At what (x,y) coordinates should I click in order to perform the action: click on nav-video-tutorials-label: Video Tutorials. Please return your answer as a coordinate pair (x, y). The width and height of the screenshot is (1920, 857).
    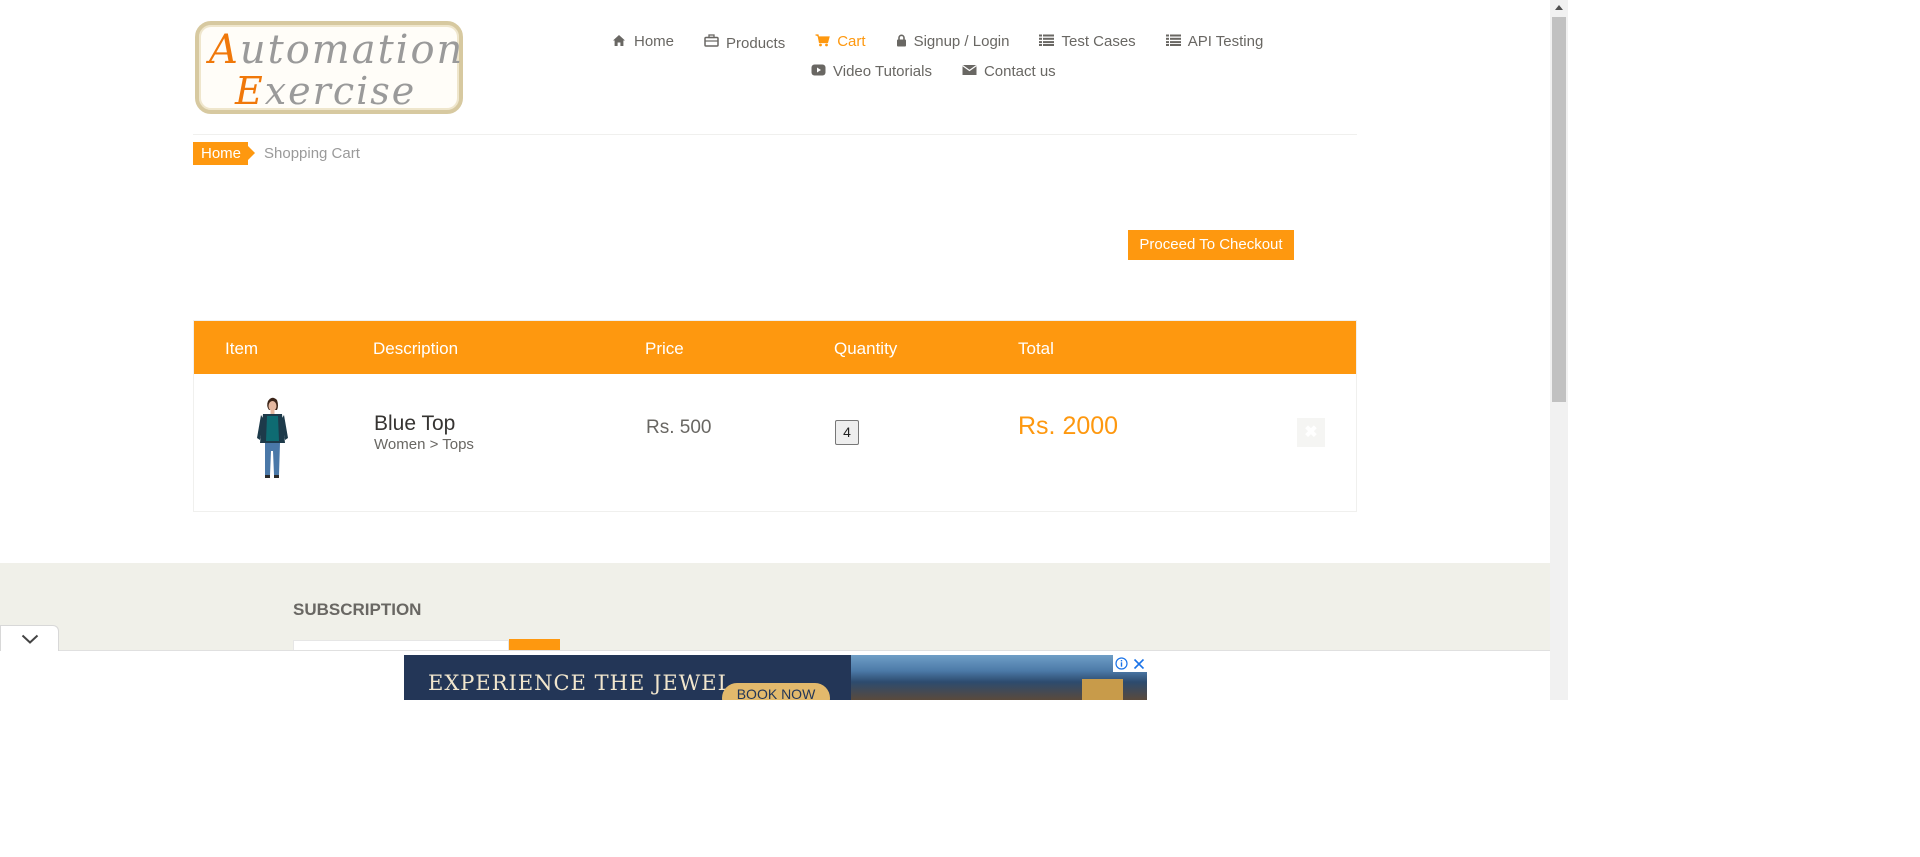
    Looking at the image, I should click on (882, 71).